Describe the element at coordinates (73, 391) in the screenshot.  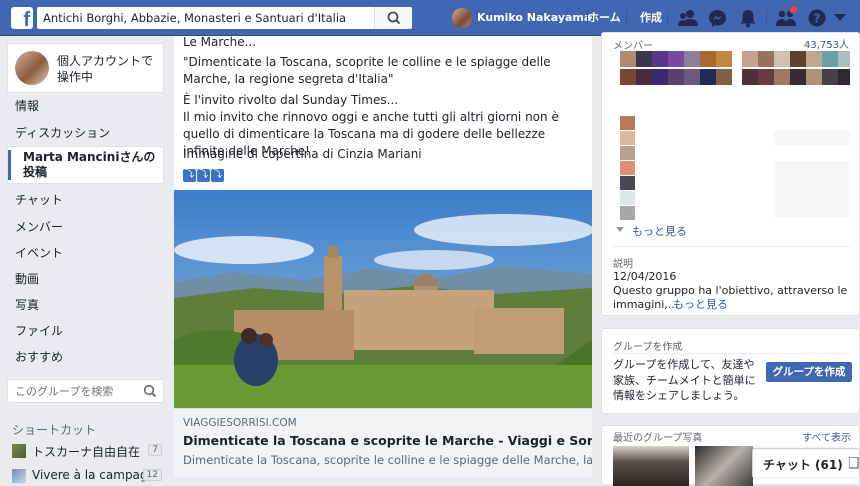
I see `group-search-input` at that location.